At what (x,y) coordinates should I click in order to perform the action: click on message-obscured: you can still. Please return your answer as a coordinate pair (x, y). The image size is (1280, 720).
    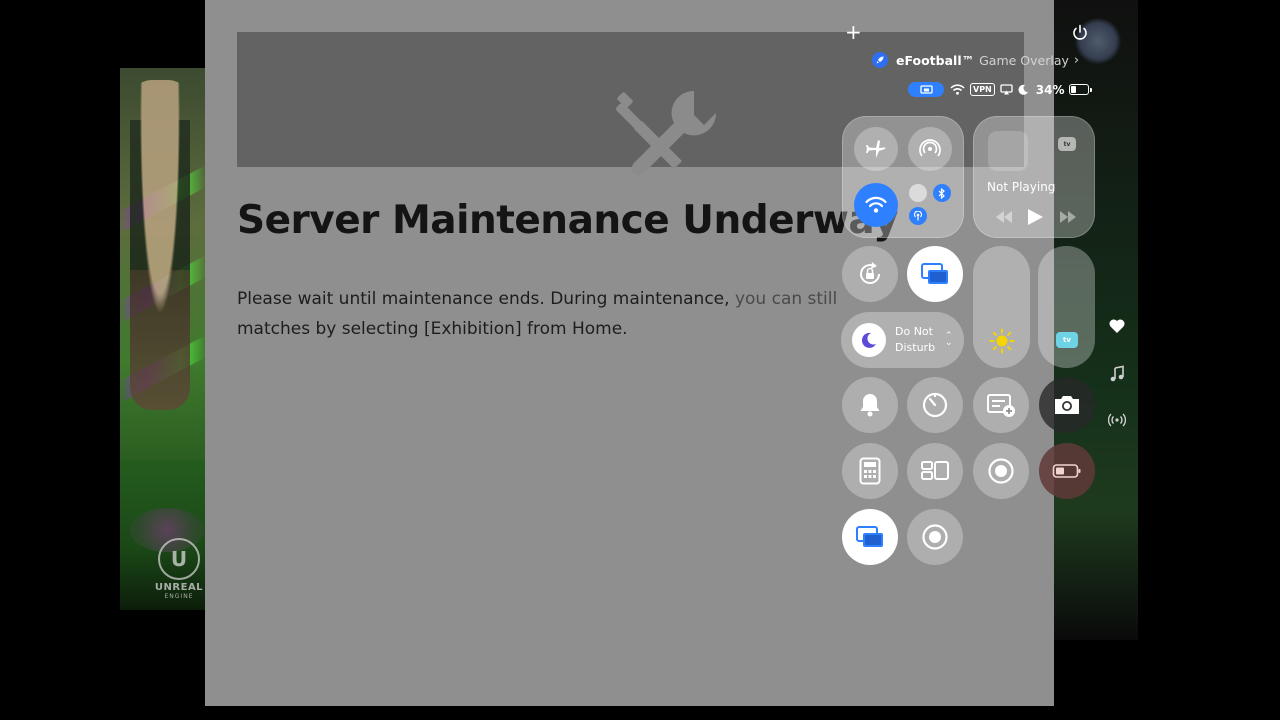
    Looking at the image, I should click on (786, 299).